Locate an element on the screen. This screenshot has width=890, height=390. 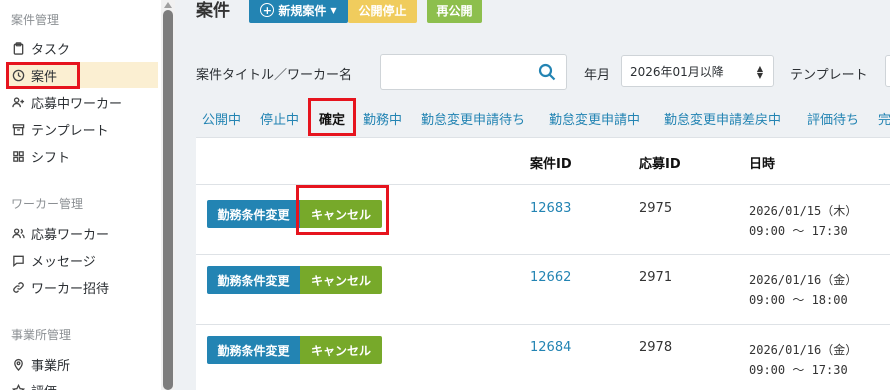
datetime-cell: 2026/01/16（金） 09:00 ～ 18:00 is located at coordinates (803, 290).